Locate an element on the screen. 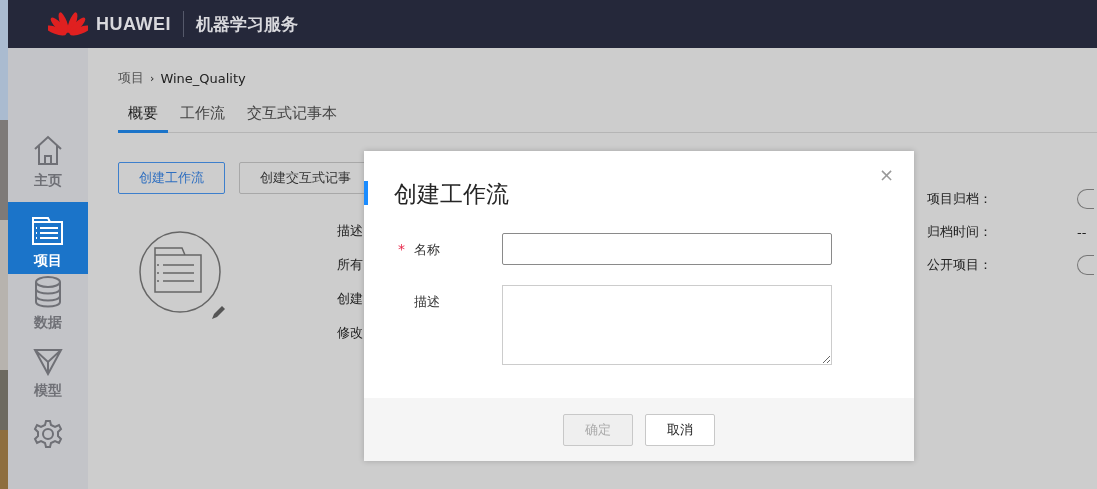  sidebar-item: 模型 is located at coordinates (48, 381).